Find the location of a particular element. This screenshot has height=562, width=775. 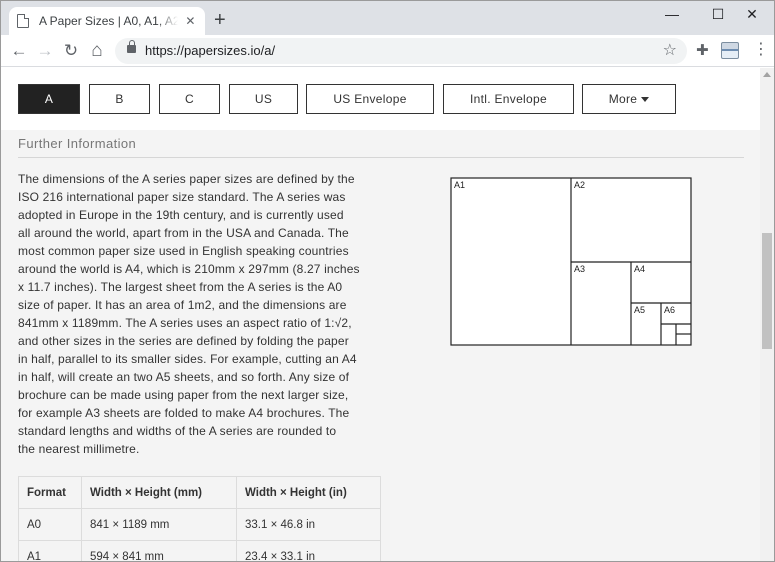

us-envelope-button: US Envelope is located at coordinates (370, 99).